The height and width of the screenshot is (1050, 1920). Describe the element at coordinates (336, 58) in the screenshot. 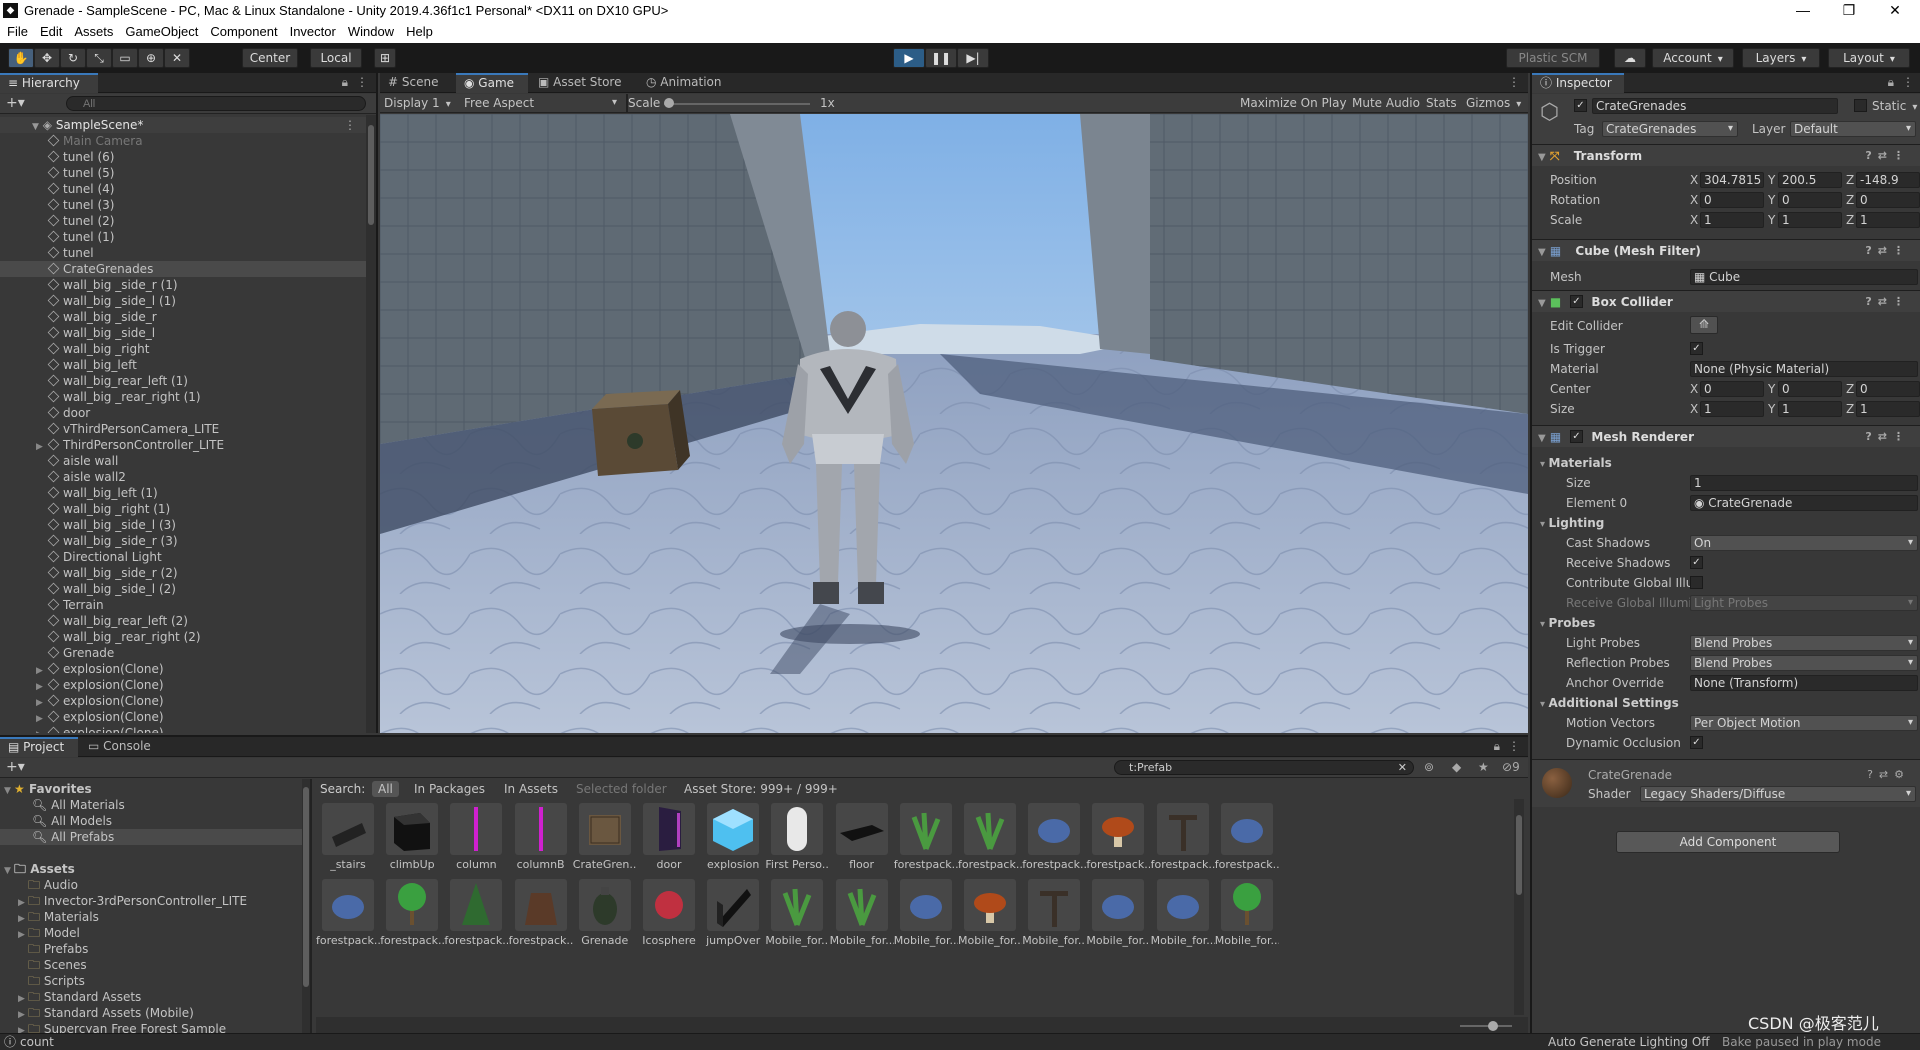

I see `pivot-local-button: Local` at that location.